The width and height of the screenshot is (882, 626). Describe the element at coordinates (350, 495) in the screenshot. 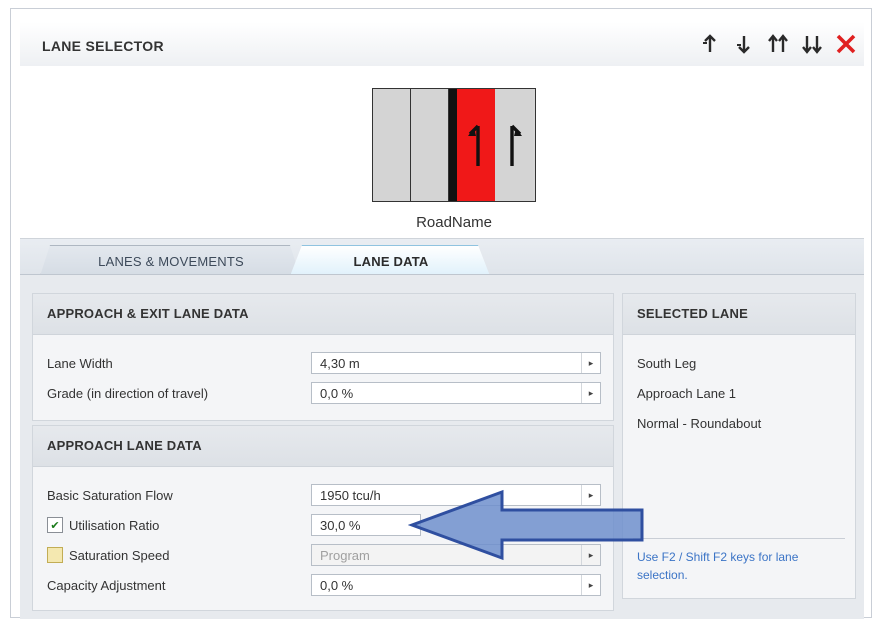

I see `basic-saturation-flow-value: 1950 tcu/h` at that location.